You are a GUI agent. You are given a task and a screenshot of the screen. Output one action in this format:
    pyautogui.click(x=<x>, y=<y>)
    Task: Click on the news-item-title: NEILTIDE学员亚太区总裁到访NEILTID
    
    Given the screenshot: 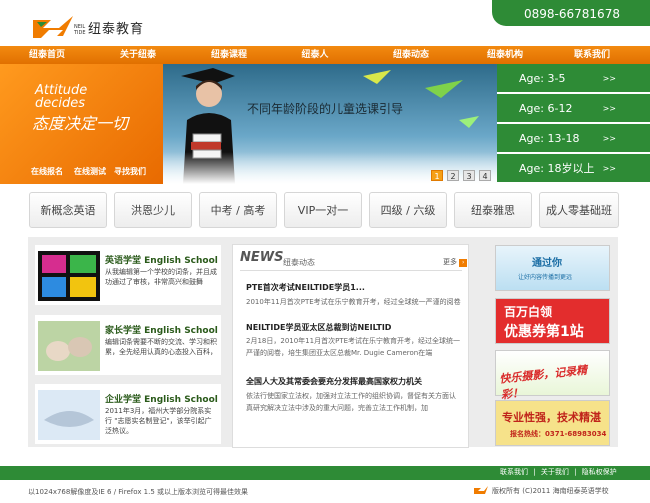 What is the action you would take?
    pyautogui.click(x=318, y=327)
    